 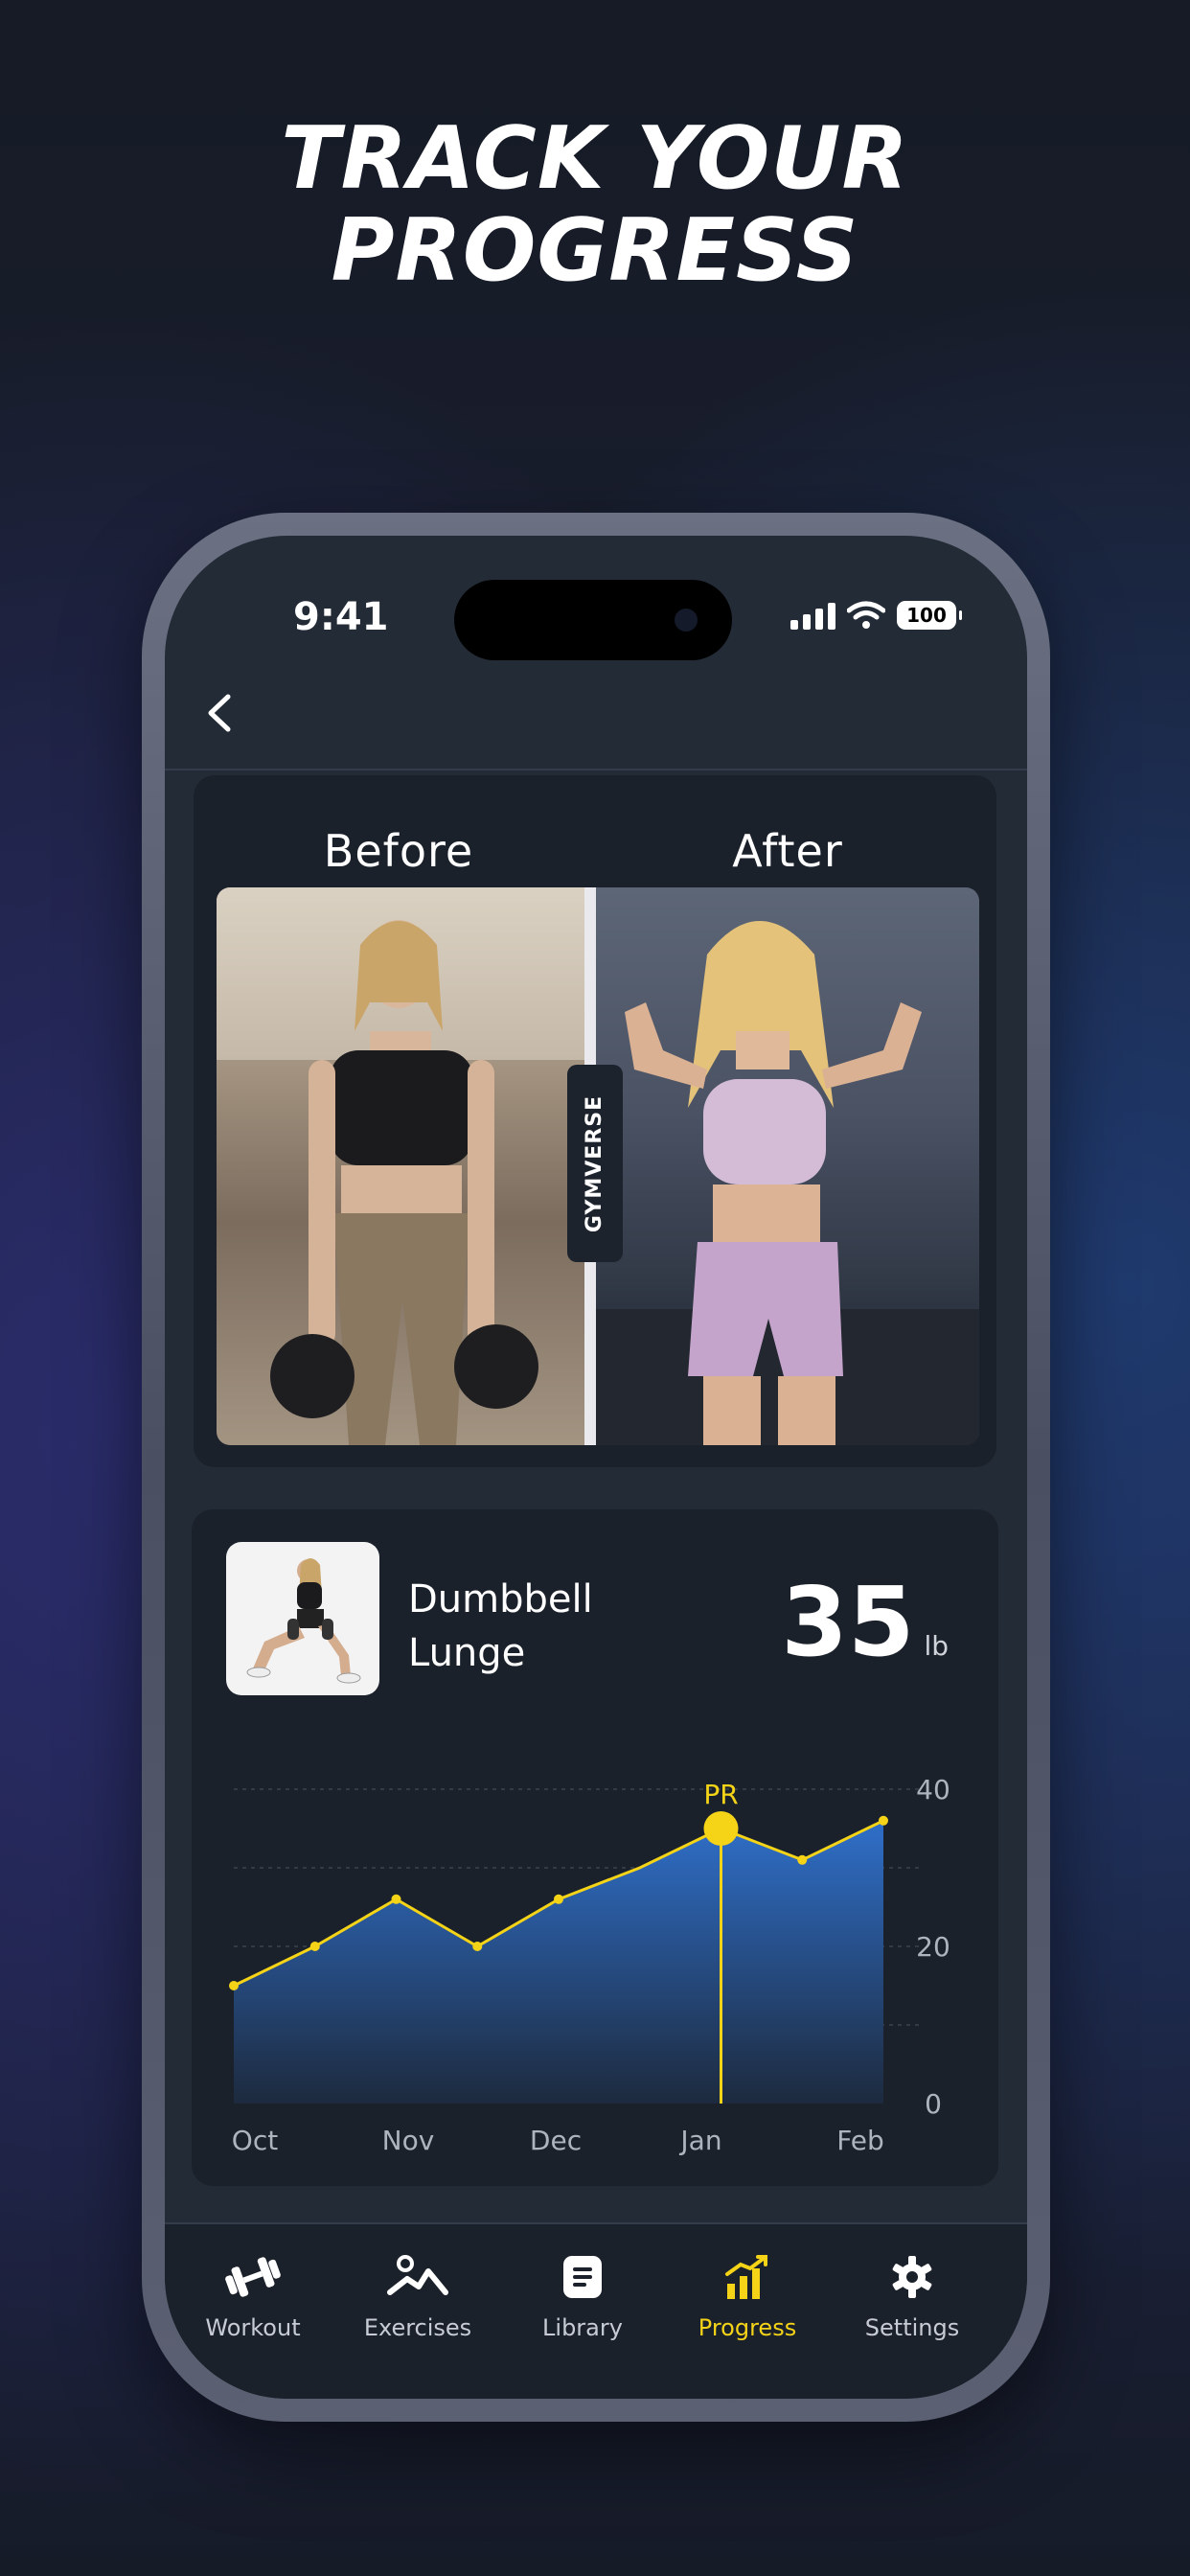 What do you see at coordinates (401, 1166) in the screenshot?
I see `before-photo` at bounding box center [401, 1166].